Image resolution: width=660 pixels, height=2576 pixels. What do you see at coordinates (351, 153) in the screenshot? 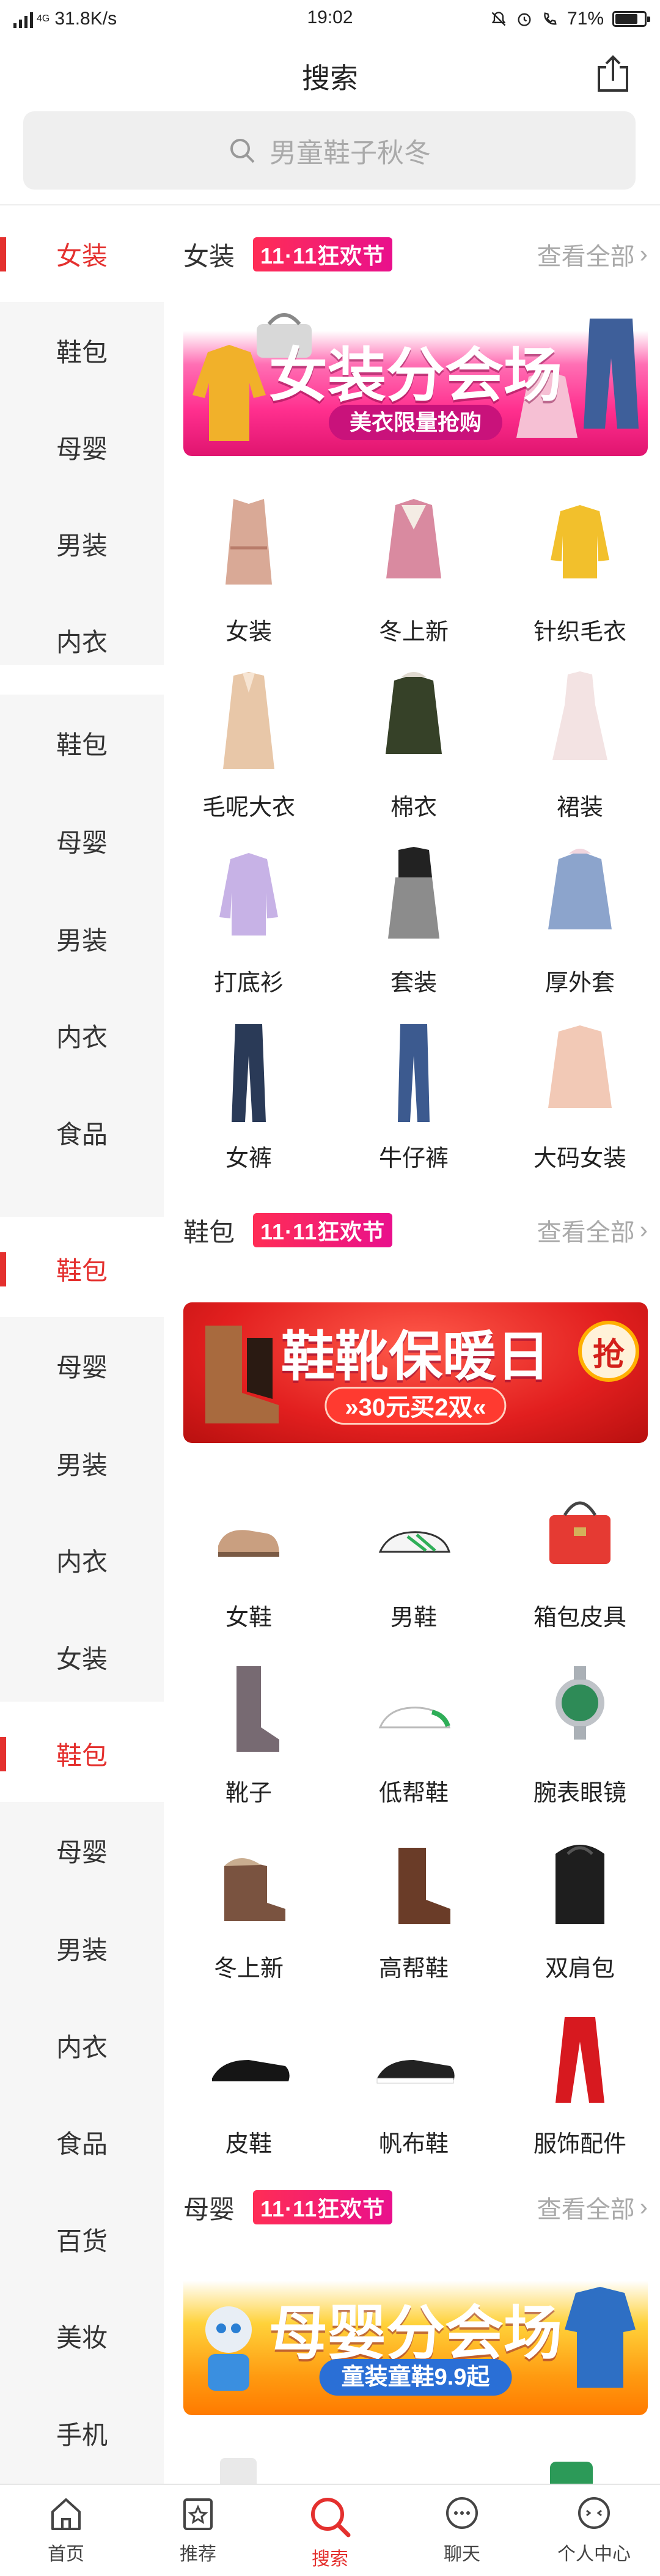
I see `search-placeholder: 男童鞋子秋冬` at bounding box center [351, 153].